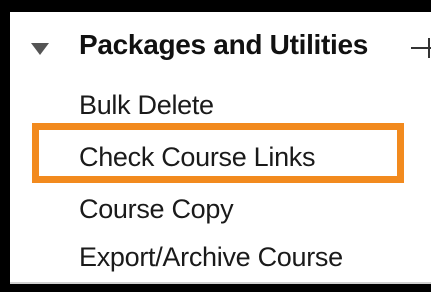 The width and height of the screenshot is (431, 292). Describe the element at coordinates (211, 257) in the screenshot. I see `export-archive-course-link: Export/Archive Course` at that location.